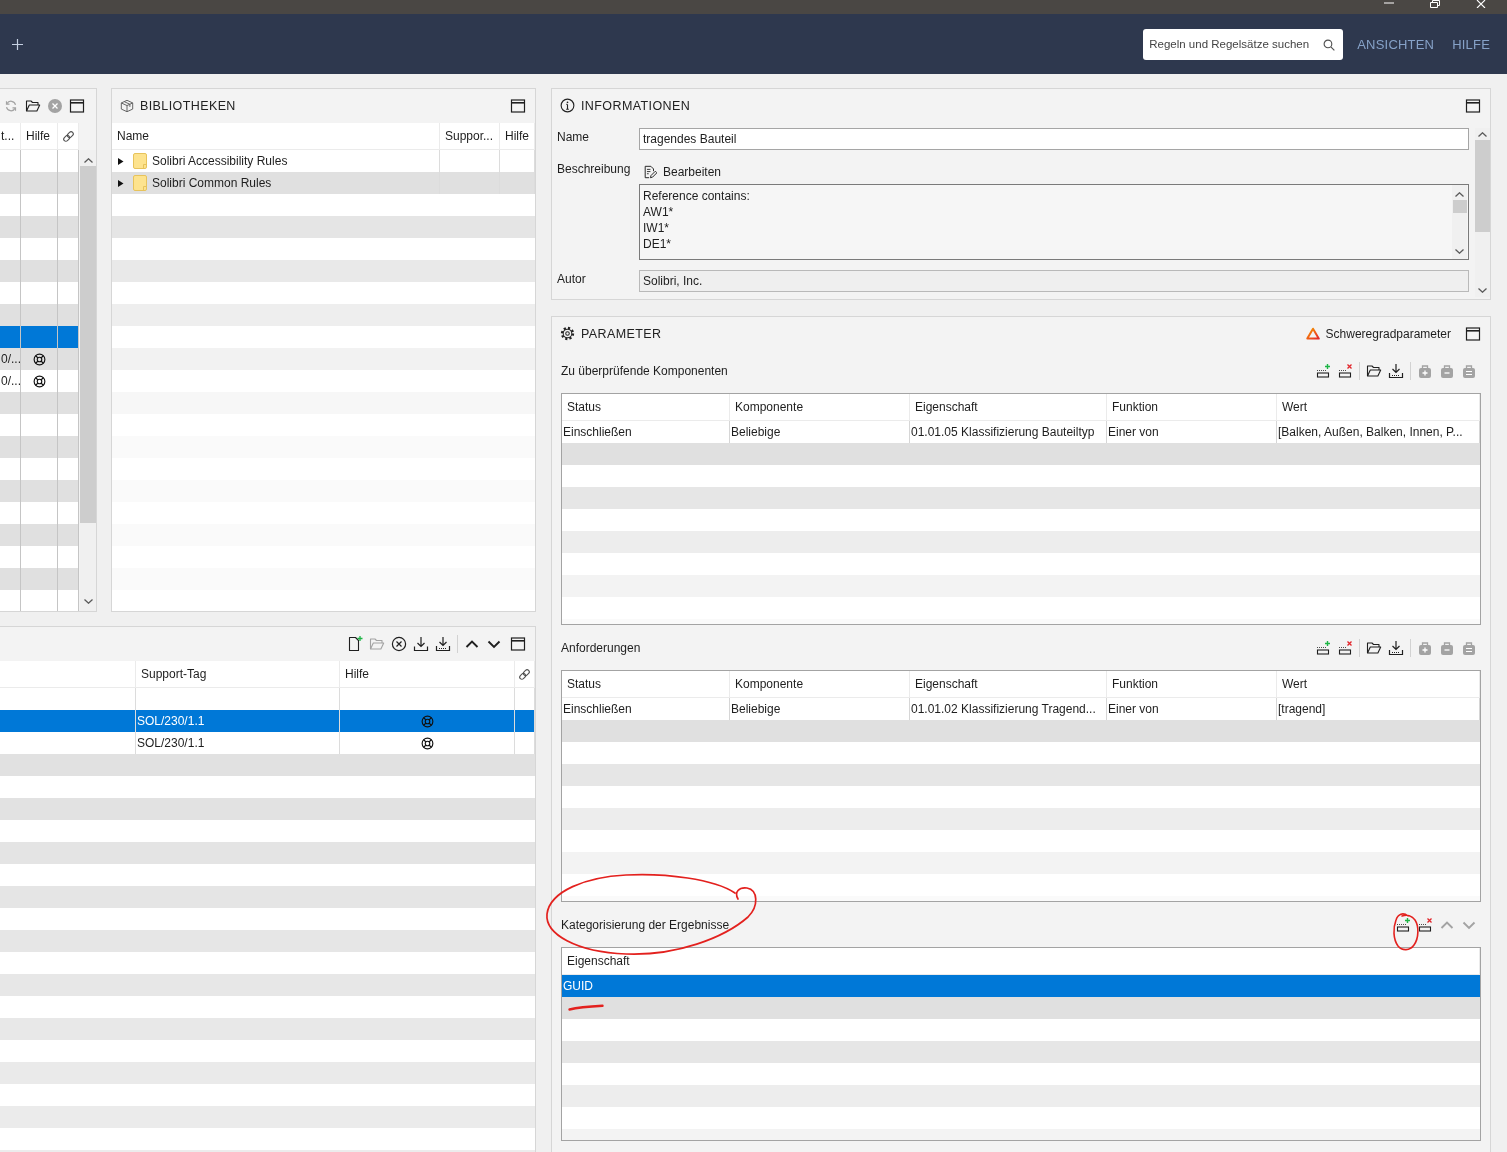  Describe the element at coordinates (267, 721) in the screenshot. I see `table-row: SOL/230/1.1` at that location.